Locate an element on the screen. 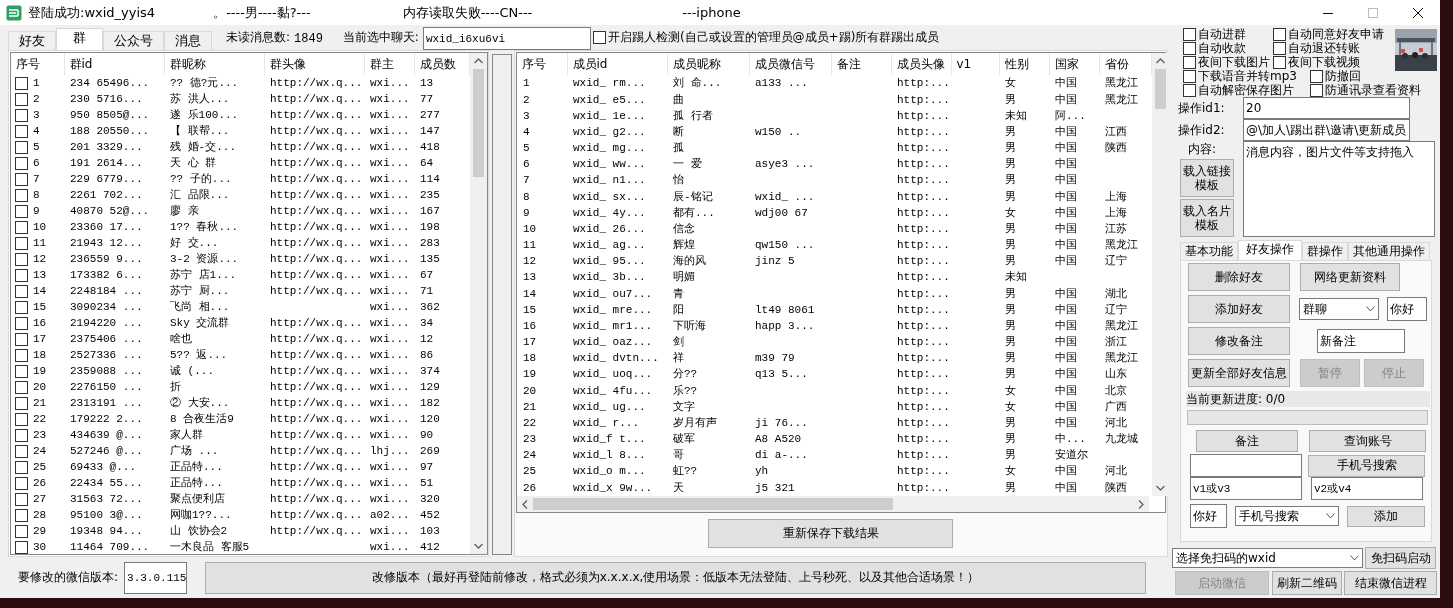  button: 更新全部好友信息 is located at coordinates (1239, 373).